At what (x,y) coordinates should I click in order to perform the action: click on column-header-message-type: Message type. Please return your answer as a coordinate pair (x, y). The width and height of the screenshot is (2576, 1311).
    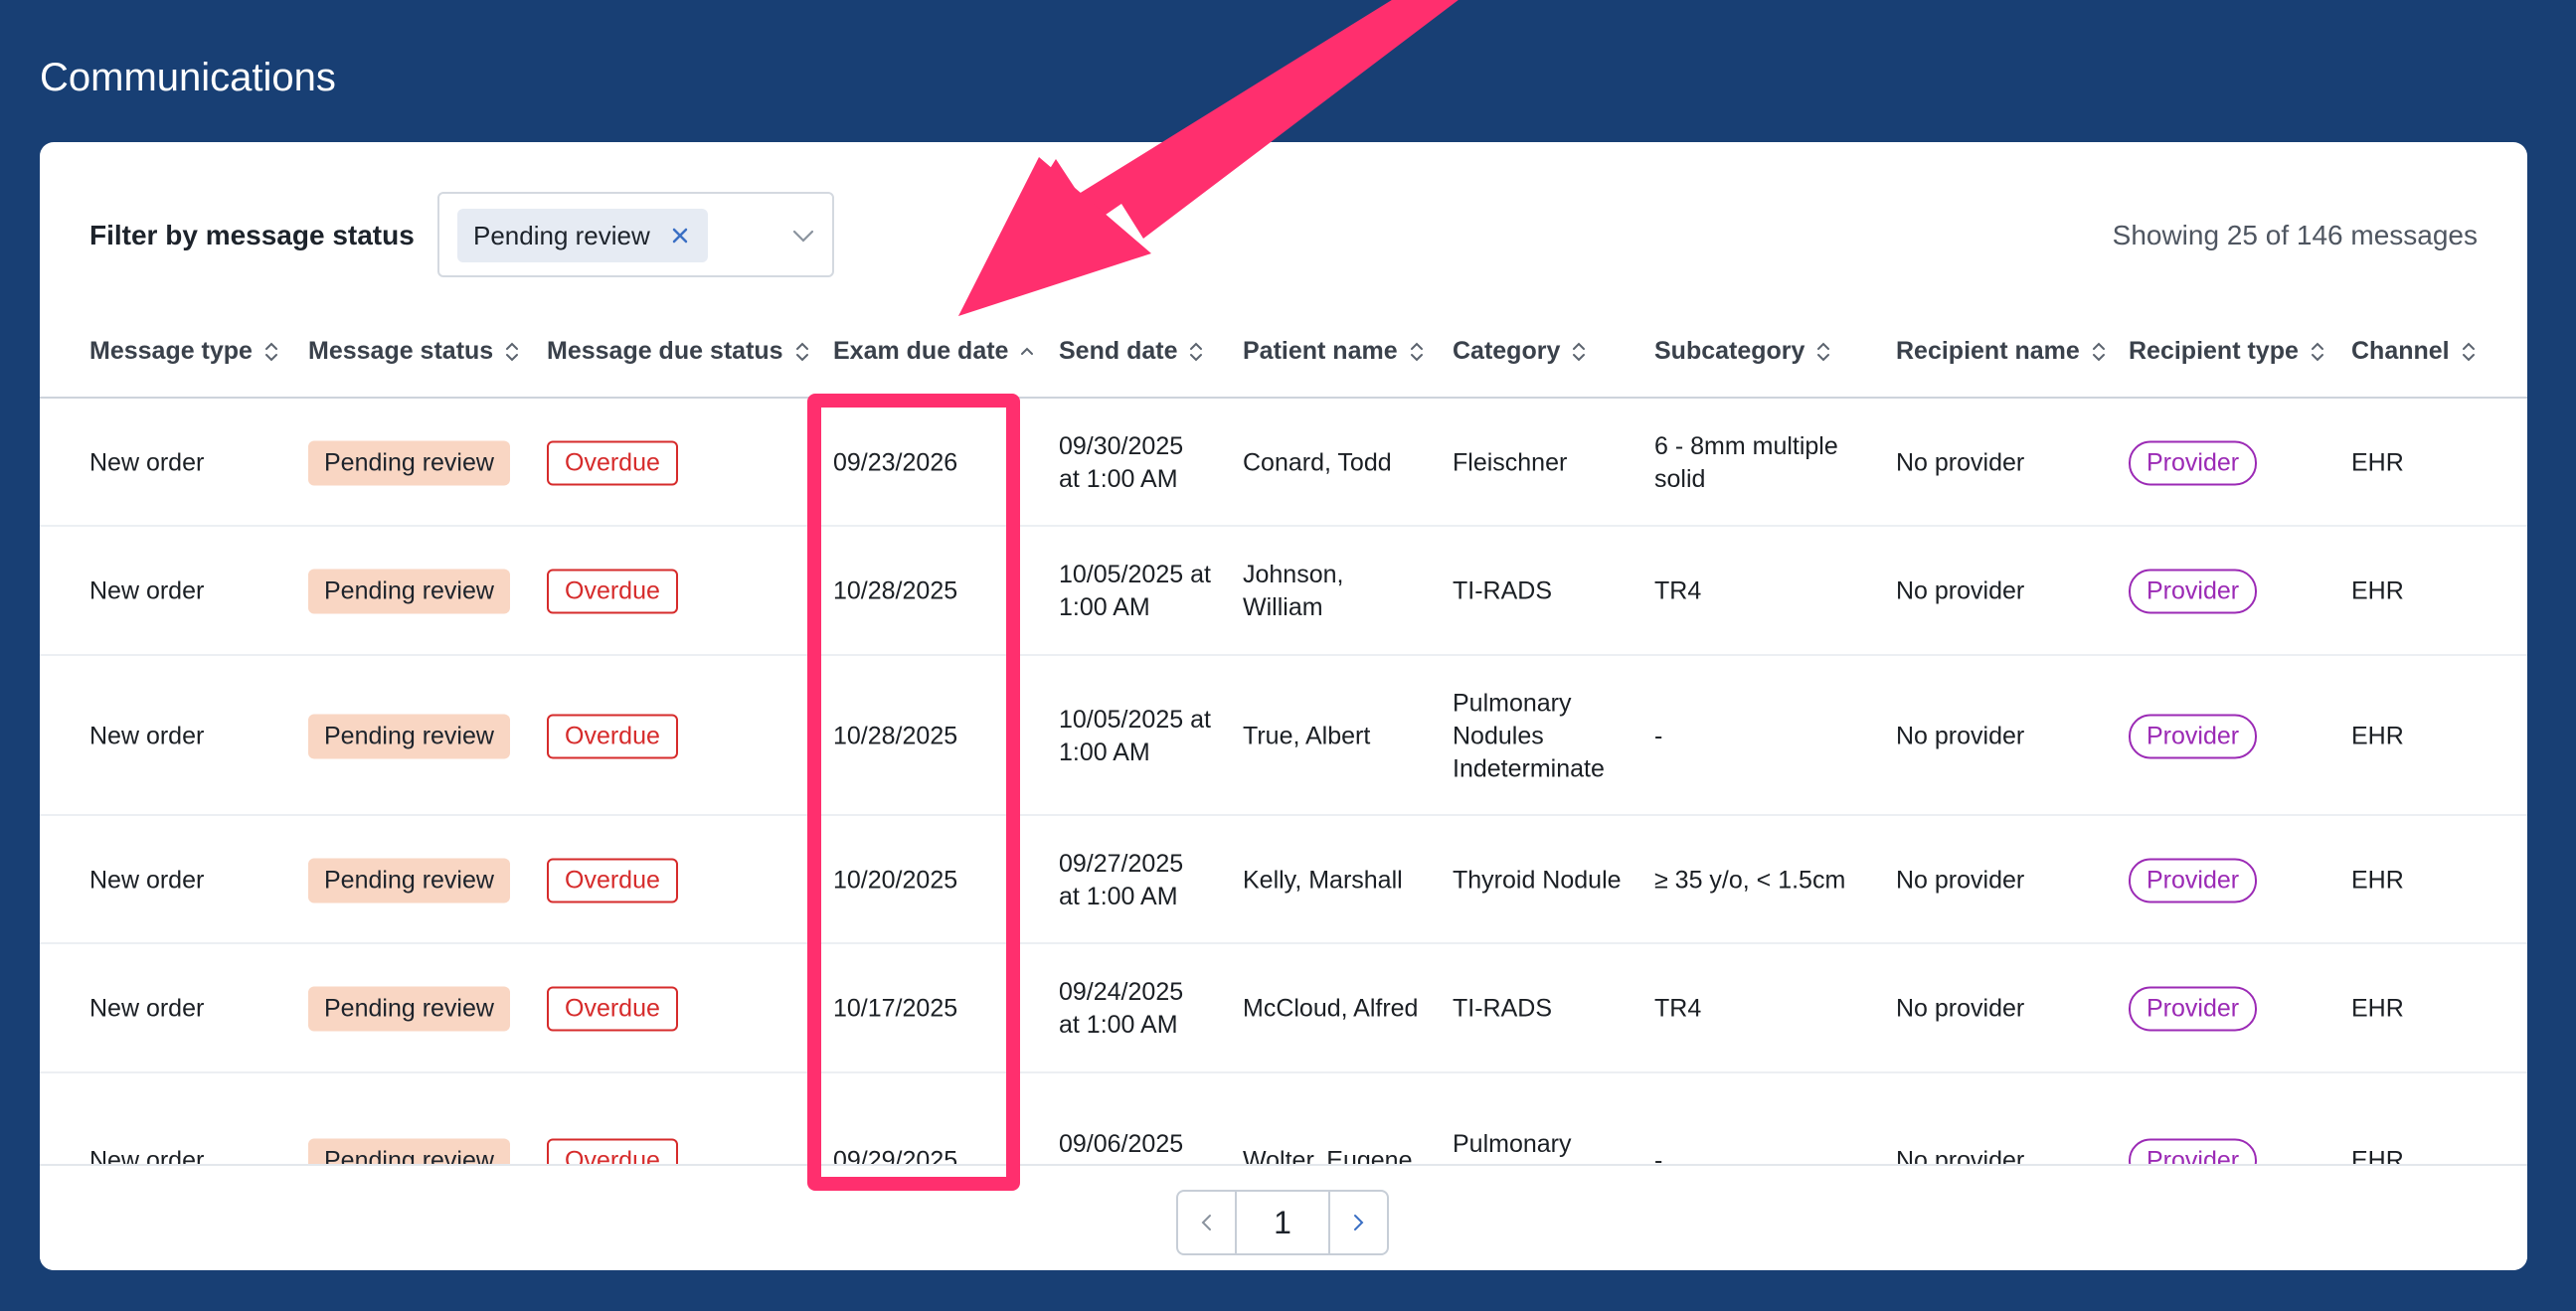
    Looking at the image, I should click on (184, 351).